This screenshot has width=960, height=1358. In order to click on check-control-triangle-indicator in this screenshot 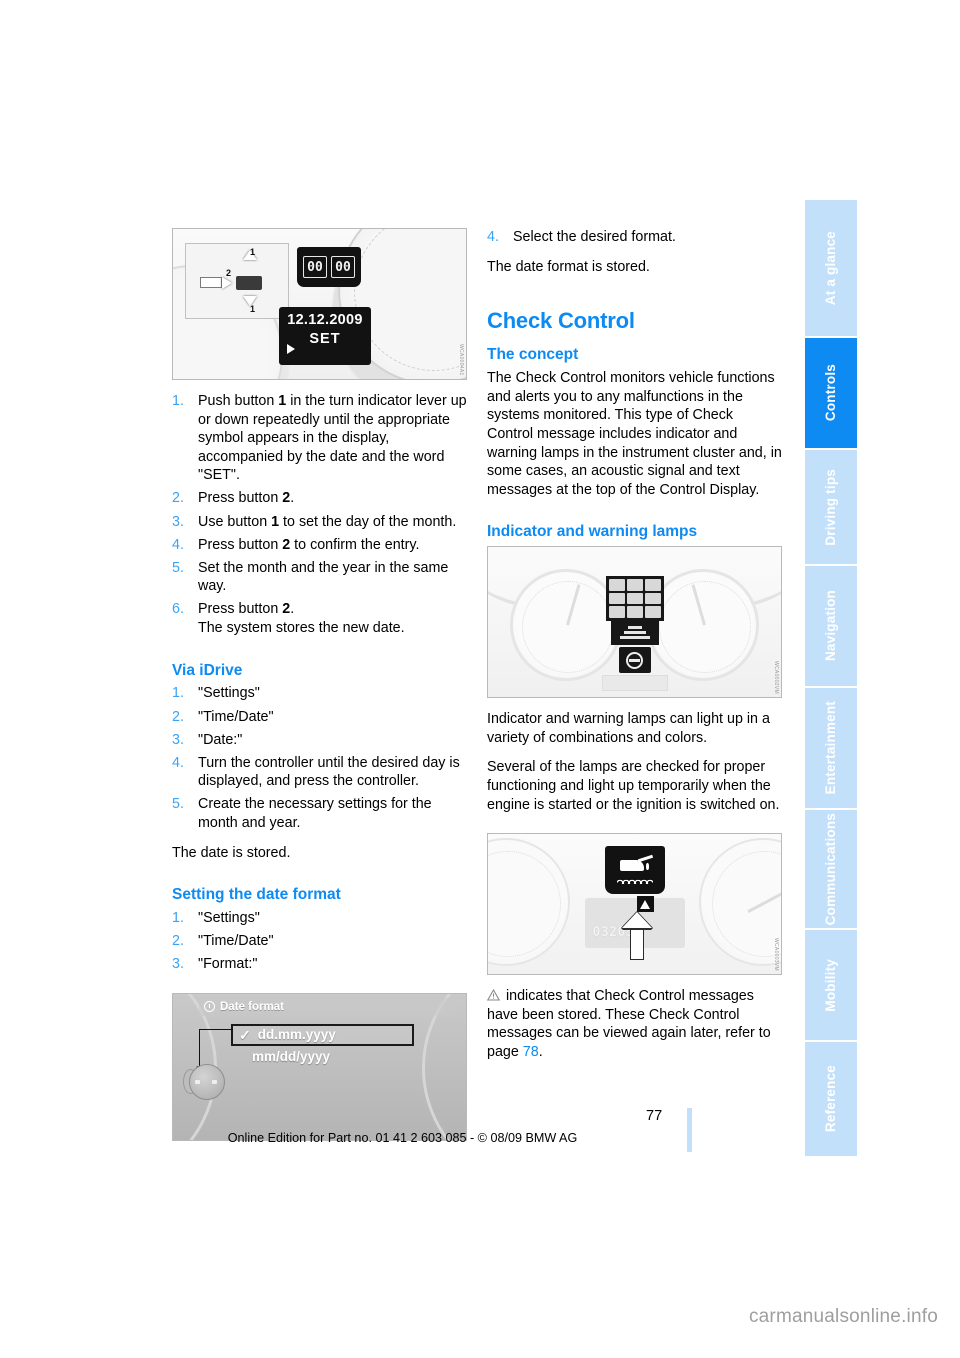, I will do `click(645, 904)`.